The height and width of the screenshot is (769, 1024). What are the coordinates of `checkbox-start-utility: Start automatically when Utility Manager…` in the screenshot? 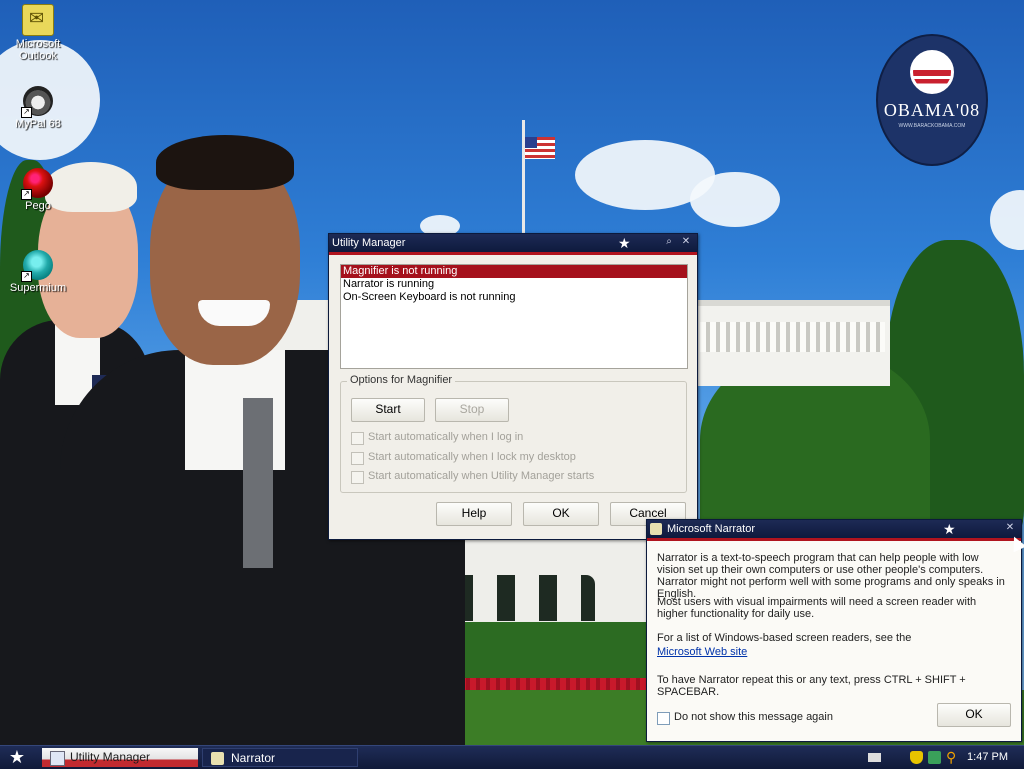 It's located at (472, 477).